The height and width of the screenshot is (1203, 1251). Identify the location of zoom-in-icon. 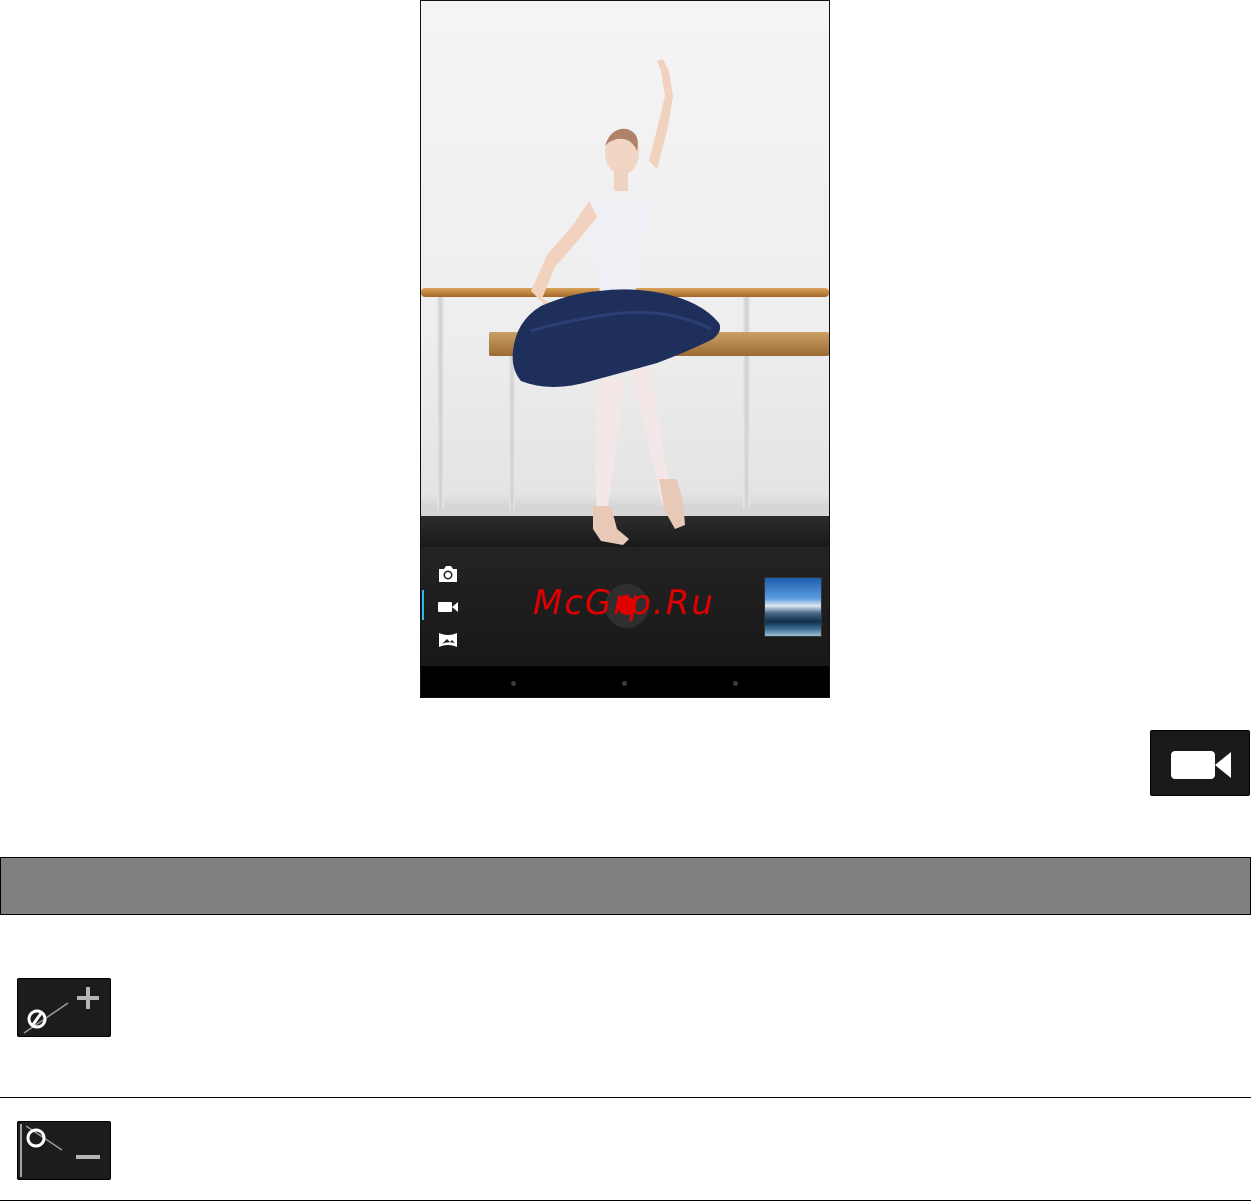
(61, 1010).